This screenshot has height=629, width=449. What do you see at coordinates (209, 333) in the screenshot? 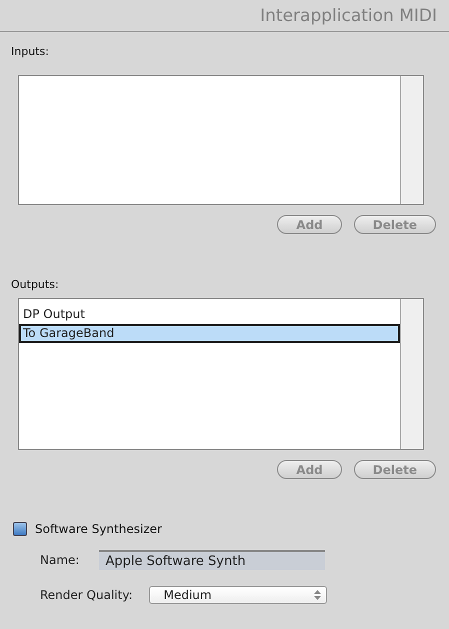
I see `list-item: To GarageBand` at bounding box center [209, 333].